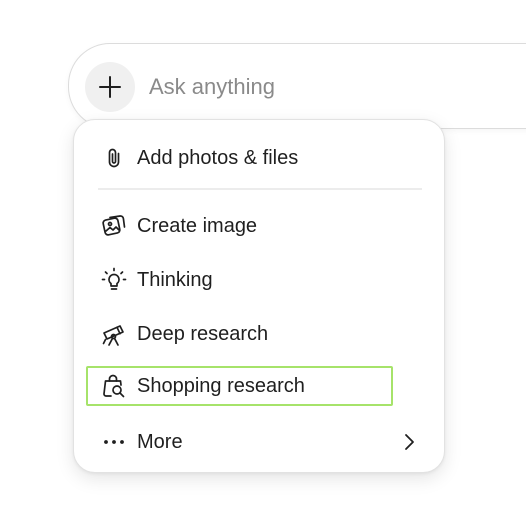 This screenshot has width=526, height=526. I want to click on menu-item-label: More, so click(160, 441).